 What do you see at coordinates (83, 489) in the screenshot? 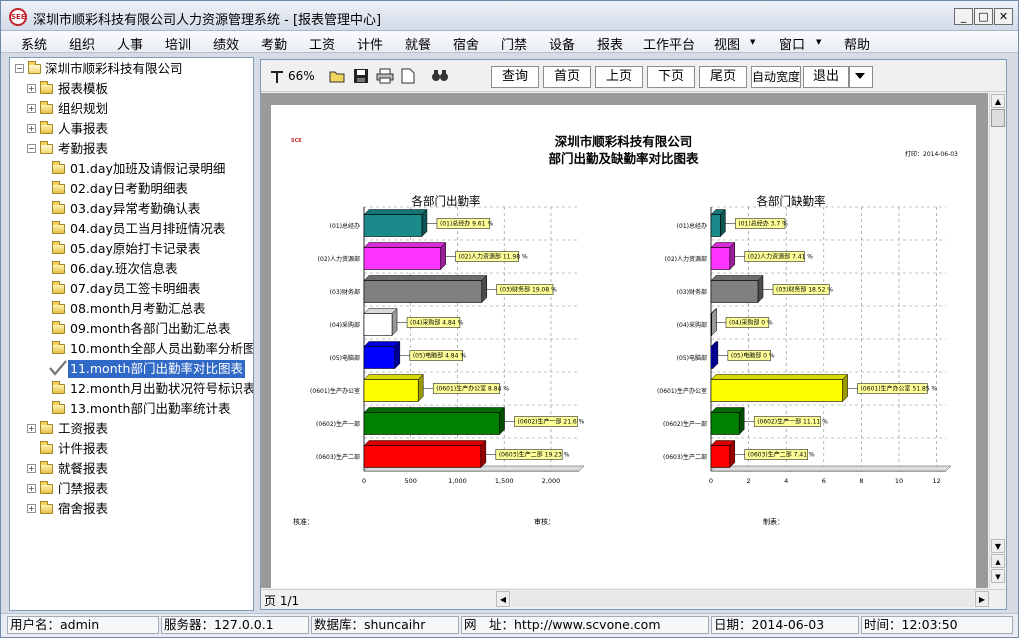
I see `tree-access-reports: 门禁报表` at bounding box center [83, 489].